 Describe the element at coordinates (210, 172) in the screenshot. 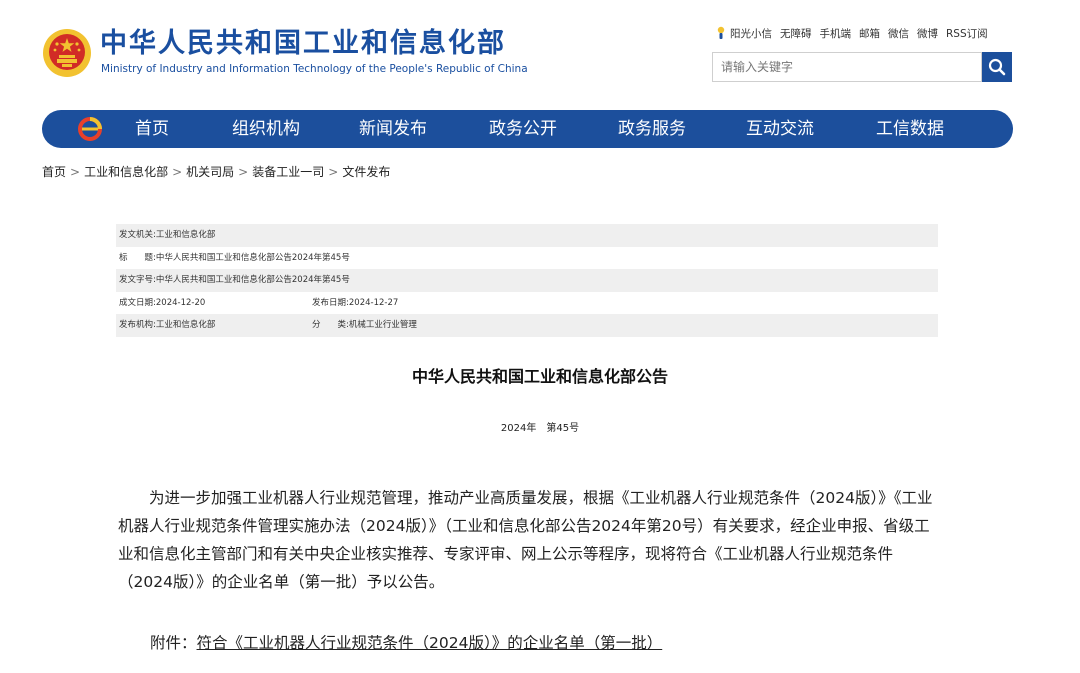

I see `breadcrumb-departments: 机关司局` at that location.